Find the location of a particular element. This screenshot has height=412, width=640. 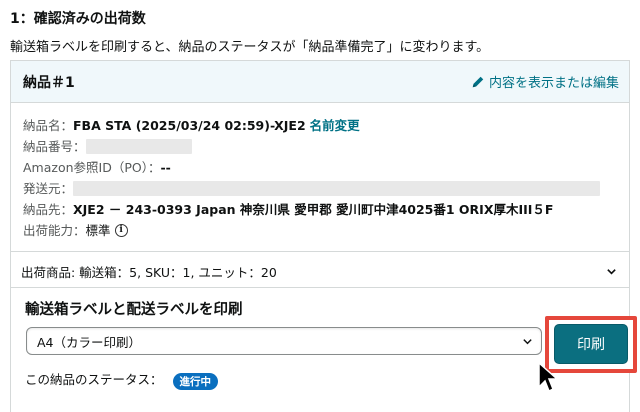

ship-from-label: 発送元： is located at coordinates (48, 188).